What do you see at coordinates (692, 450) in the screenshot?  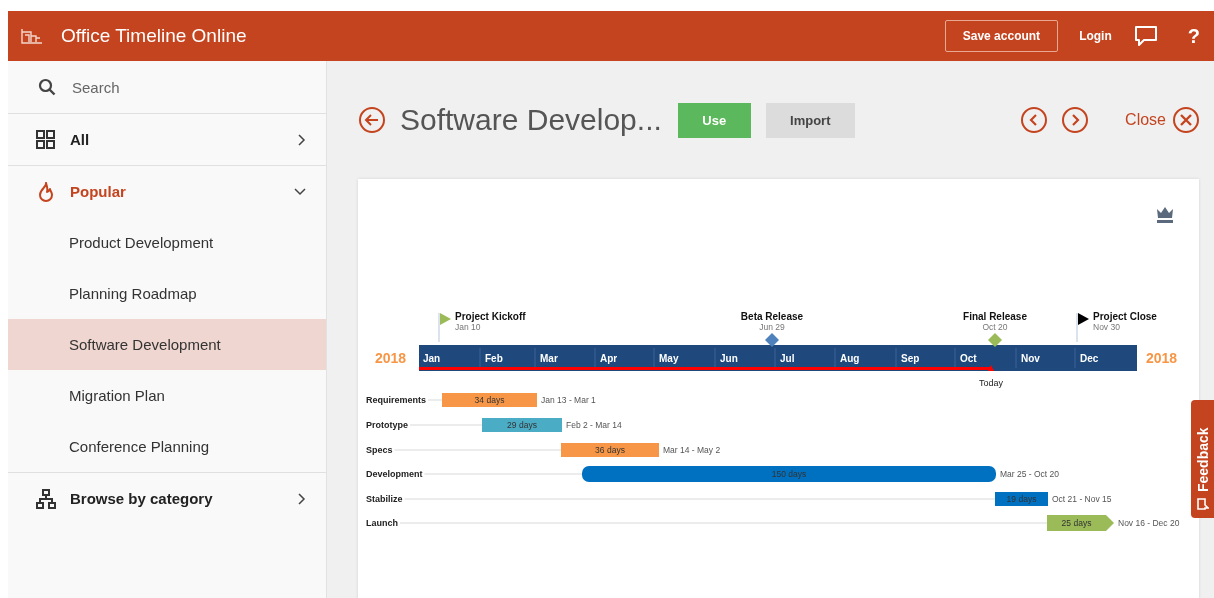 I see `date-range: Mar 14 - May 2` at bounding box center [692, 450].